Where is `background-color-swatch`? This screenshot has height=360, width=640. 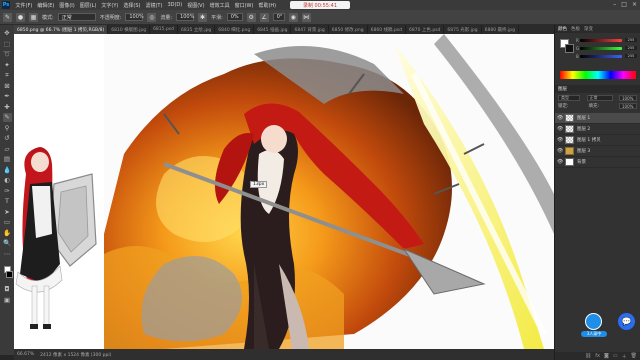 background-color-swatch is located at coordinates (9, 274).